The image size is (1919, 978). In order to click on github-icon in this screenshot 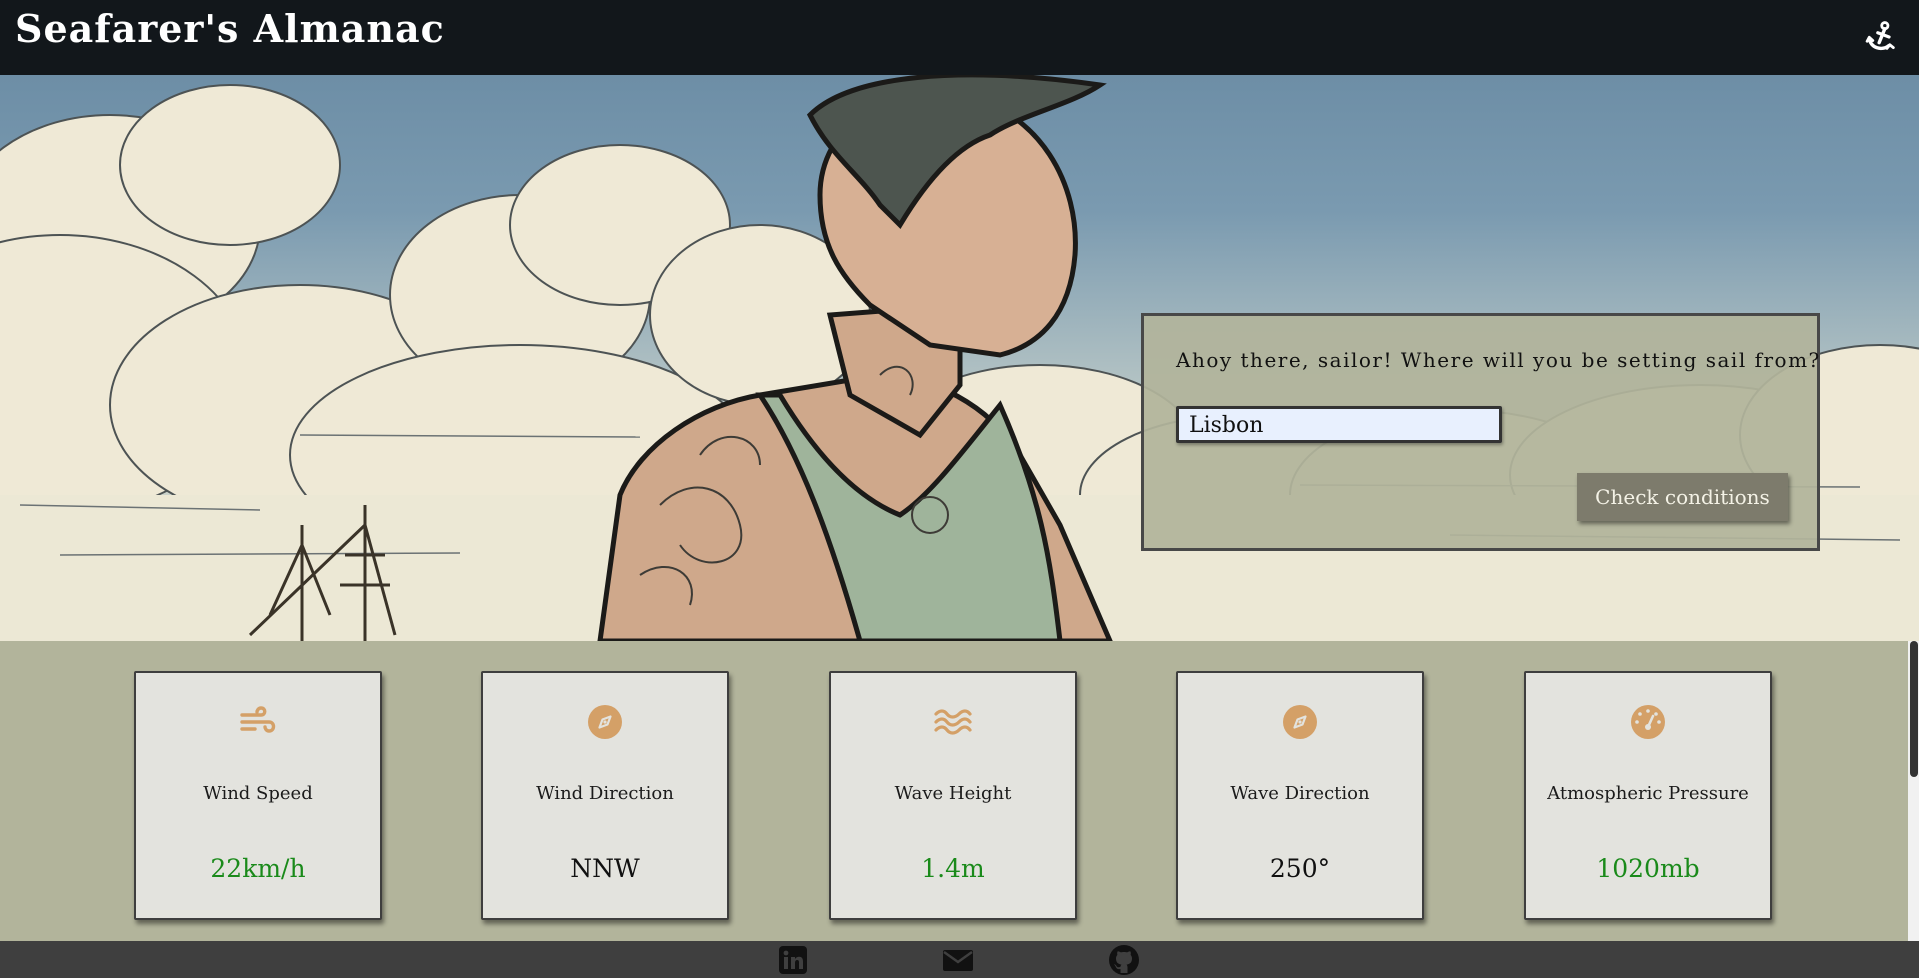, I will do `click(1124, 960)`.